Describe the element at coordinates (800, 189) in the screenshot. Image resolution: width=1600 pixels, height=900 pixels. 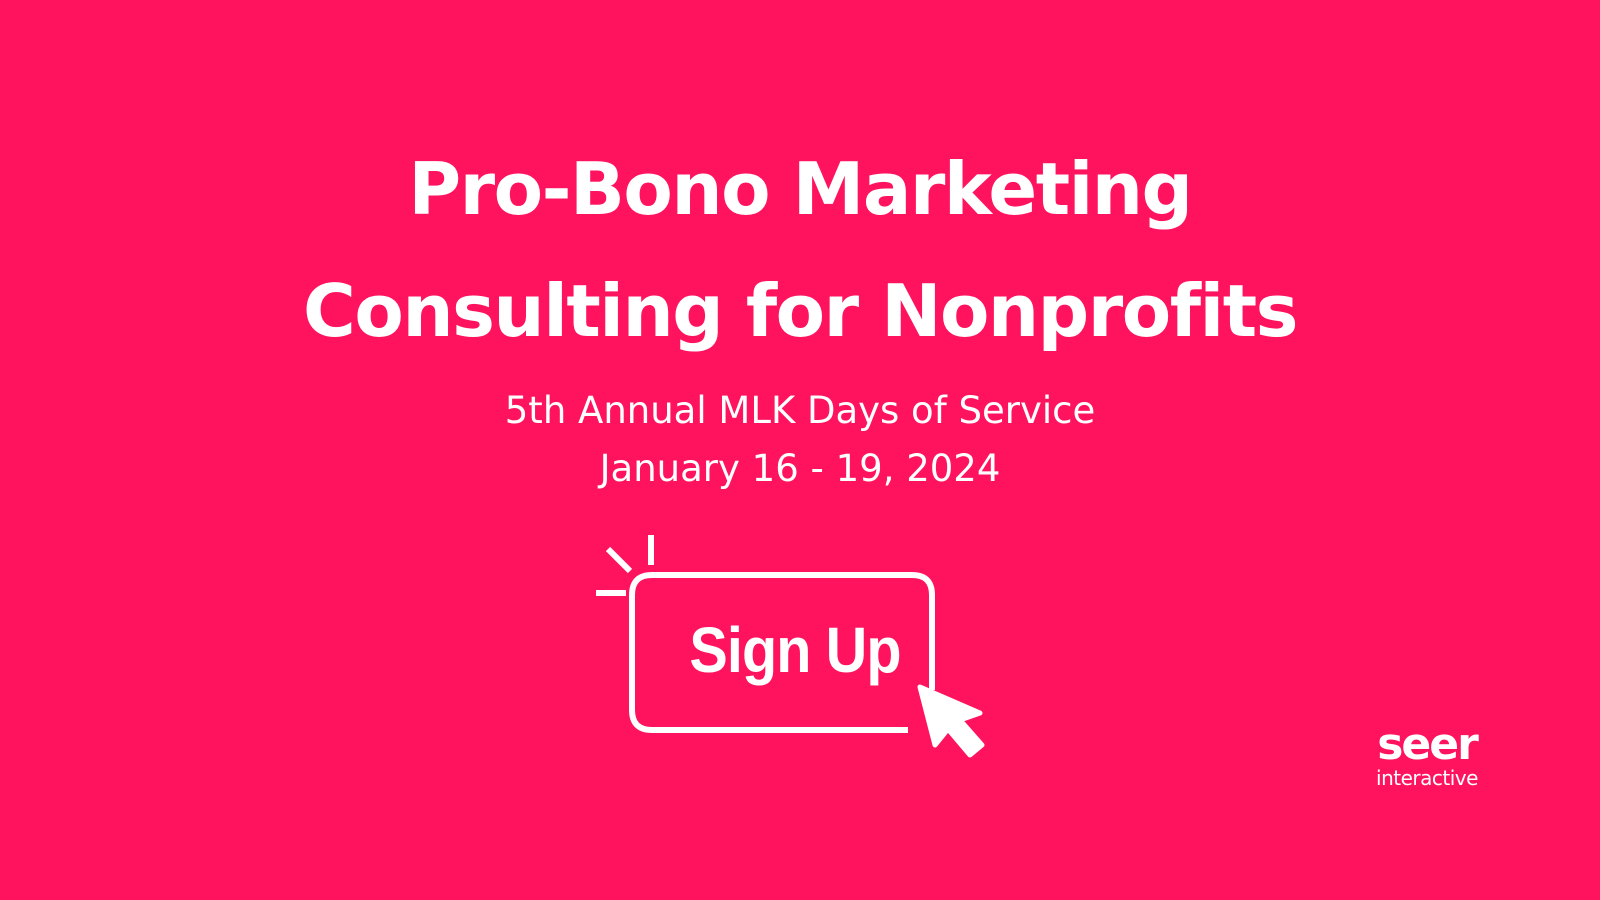
I see `headline-line-1: Pro-Bono Marketing` at that location.